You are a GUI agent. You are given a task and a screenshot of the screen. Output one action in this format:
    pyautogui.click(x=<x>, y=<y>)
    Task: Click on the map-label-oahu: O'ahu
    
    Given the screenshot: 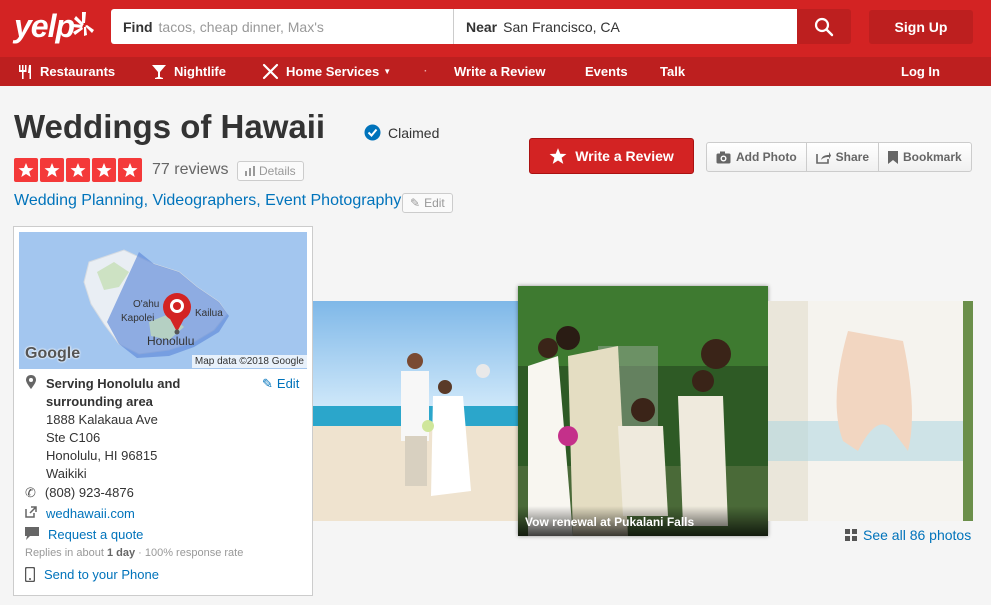 What is the action you would take?
    pyautogui.click(x=146, y=304)
    